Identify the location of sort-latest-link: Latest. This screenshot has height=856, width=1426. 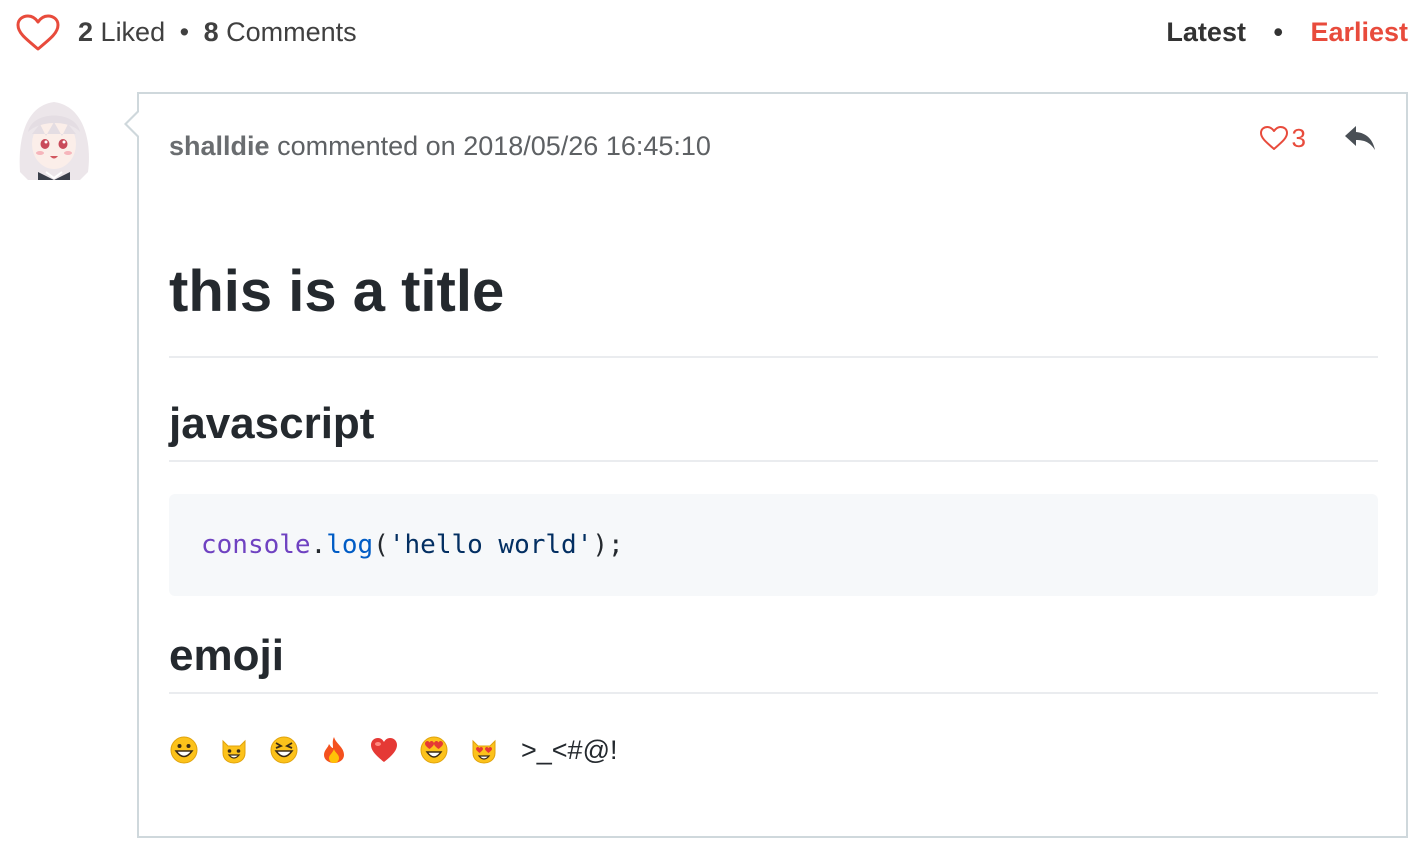
(1206, 32).